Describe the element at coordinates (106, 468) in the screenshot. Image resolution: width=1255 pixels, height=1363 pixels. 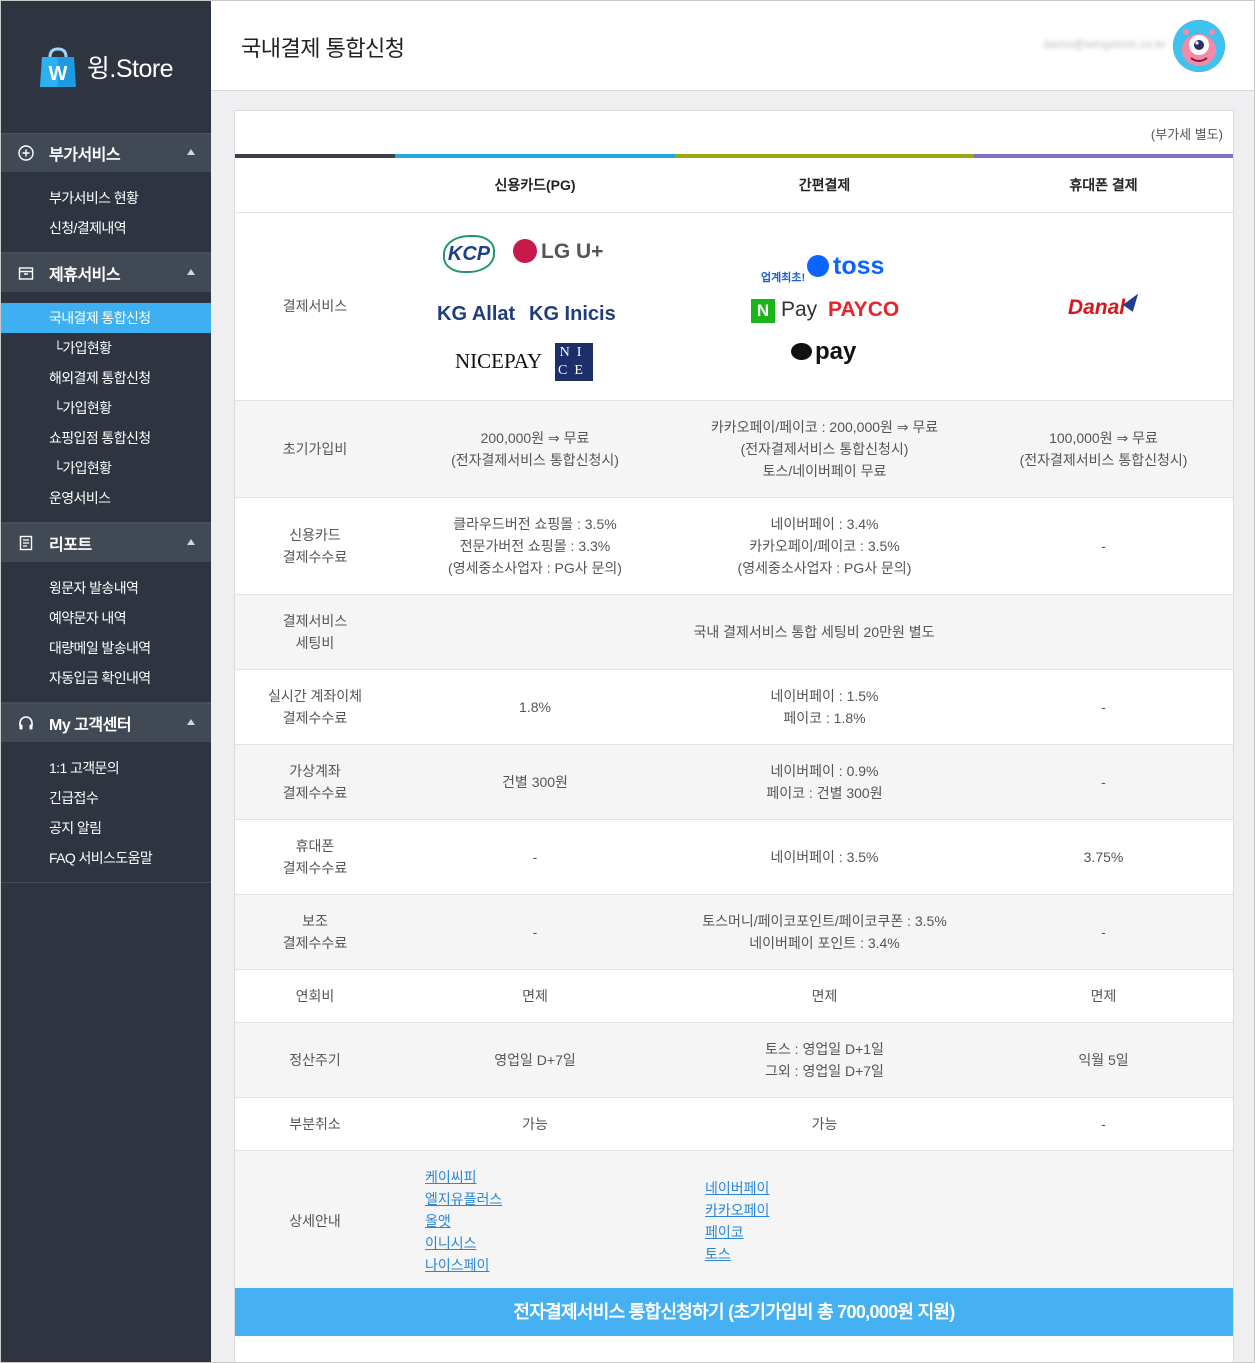
I see `sidebar-item-shopping-join-status: └가입현황` at that location.